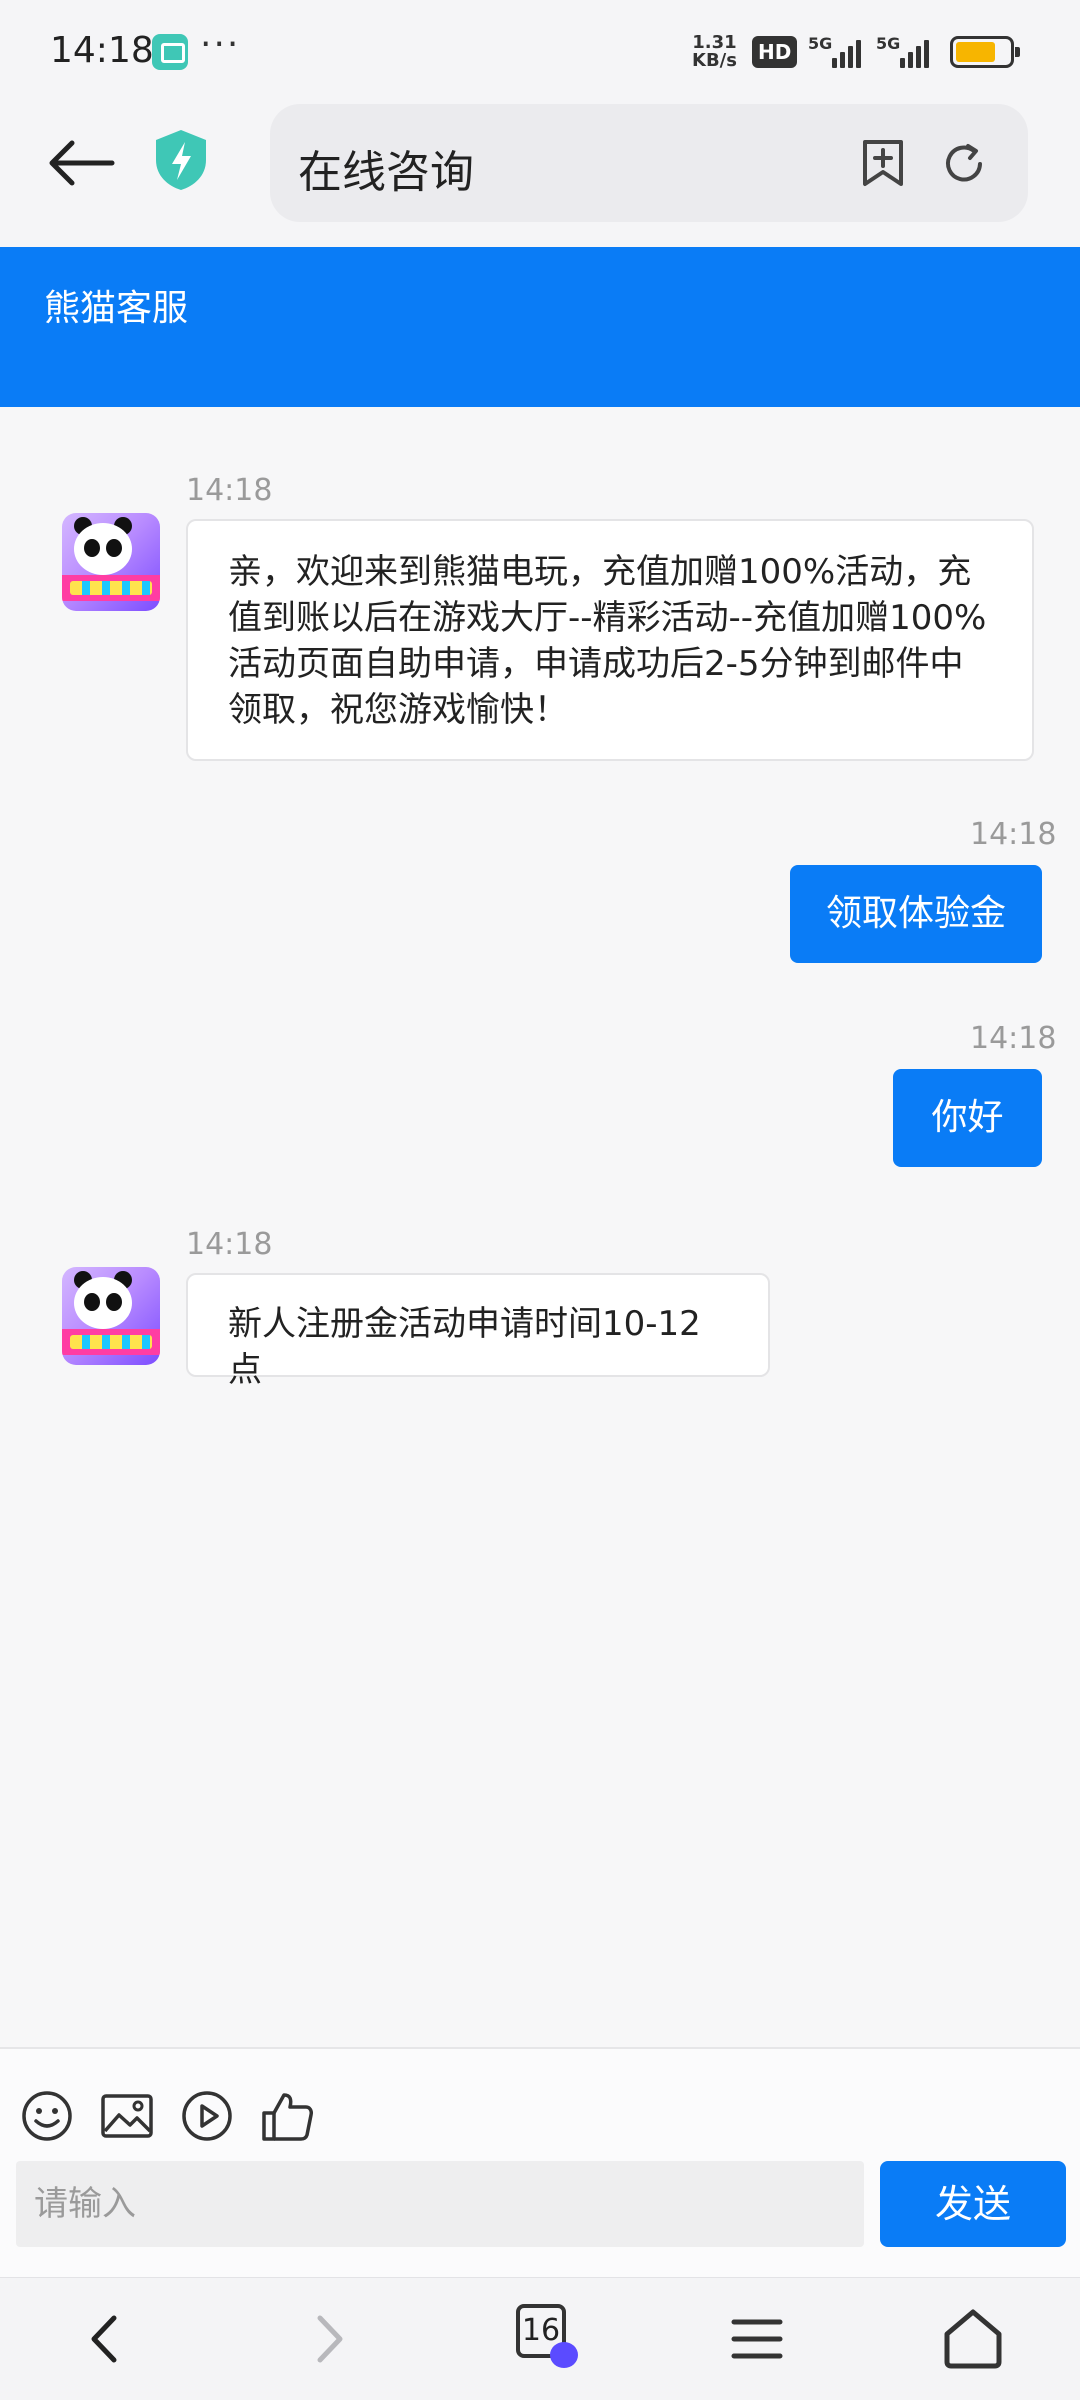 The height and width of the screenshot is (2400, 1080). Describe the element at coordinates (207, 2116) in the screenshot. I see `video-icon` at that location.